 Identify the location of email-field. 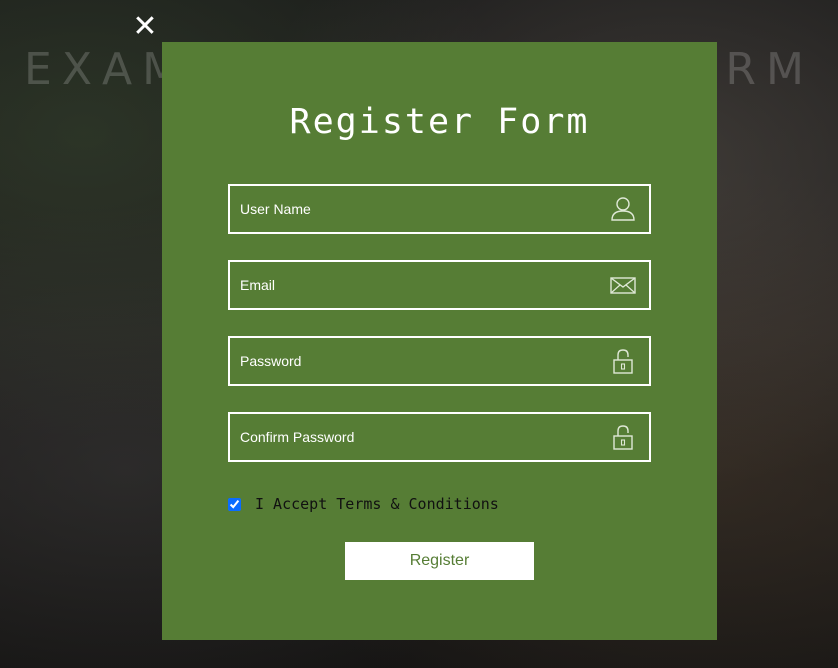
(439, 285).